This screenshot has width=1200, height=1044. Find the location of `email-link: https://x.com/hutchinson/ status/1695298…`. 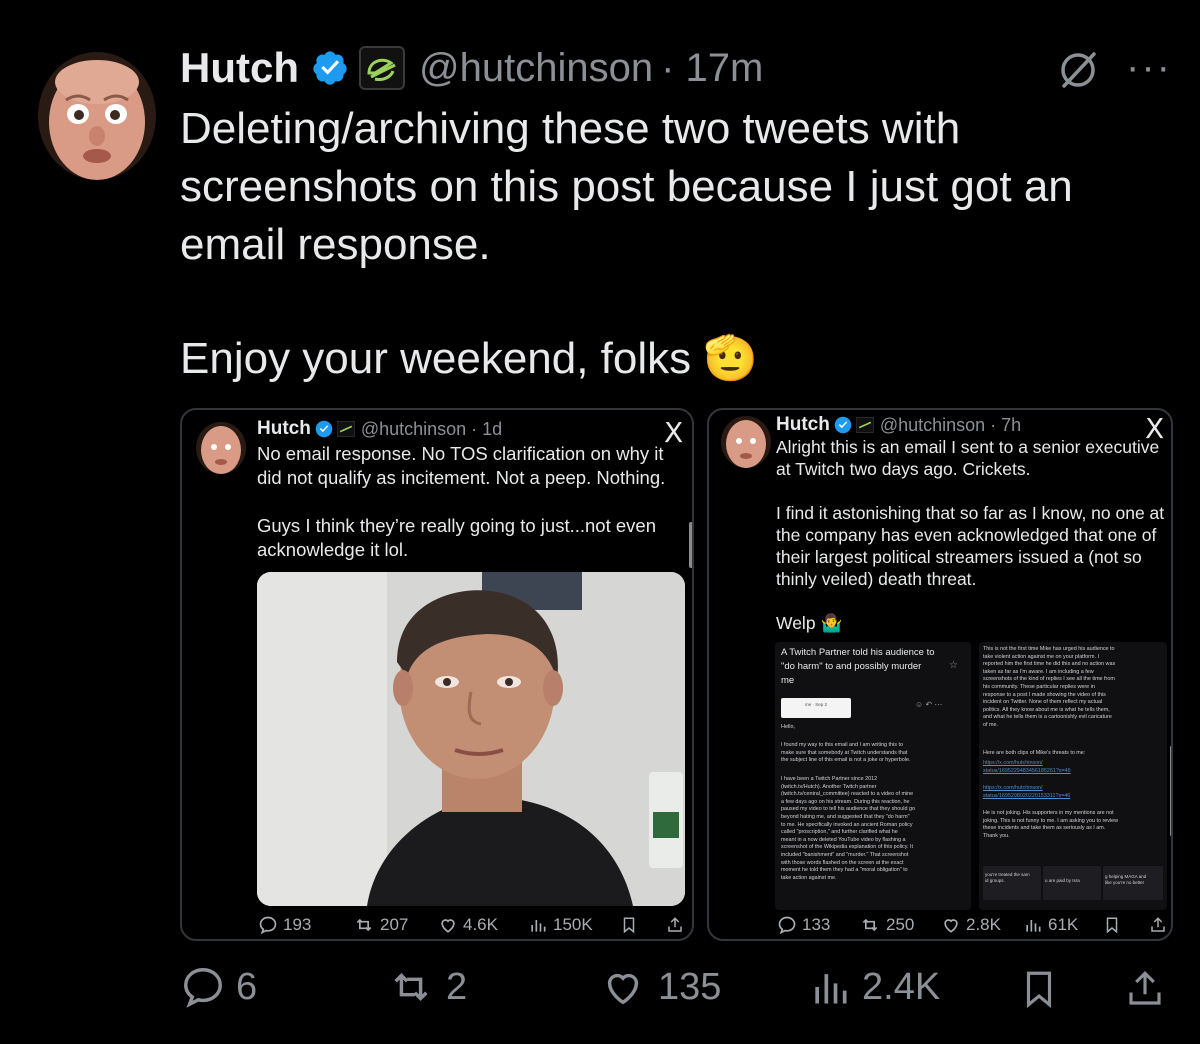

email-link: https://x.com/hutchinson/ status/1695298… is located at coordinates (1027, 792).